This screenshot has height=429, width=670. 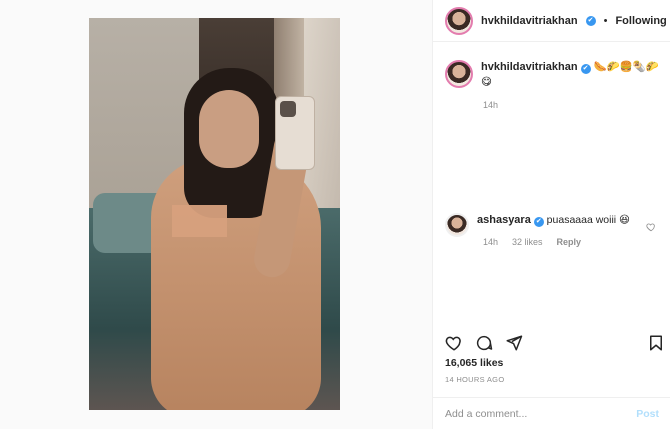 I want to click on following-button: Following, so click(x=640, y=21).